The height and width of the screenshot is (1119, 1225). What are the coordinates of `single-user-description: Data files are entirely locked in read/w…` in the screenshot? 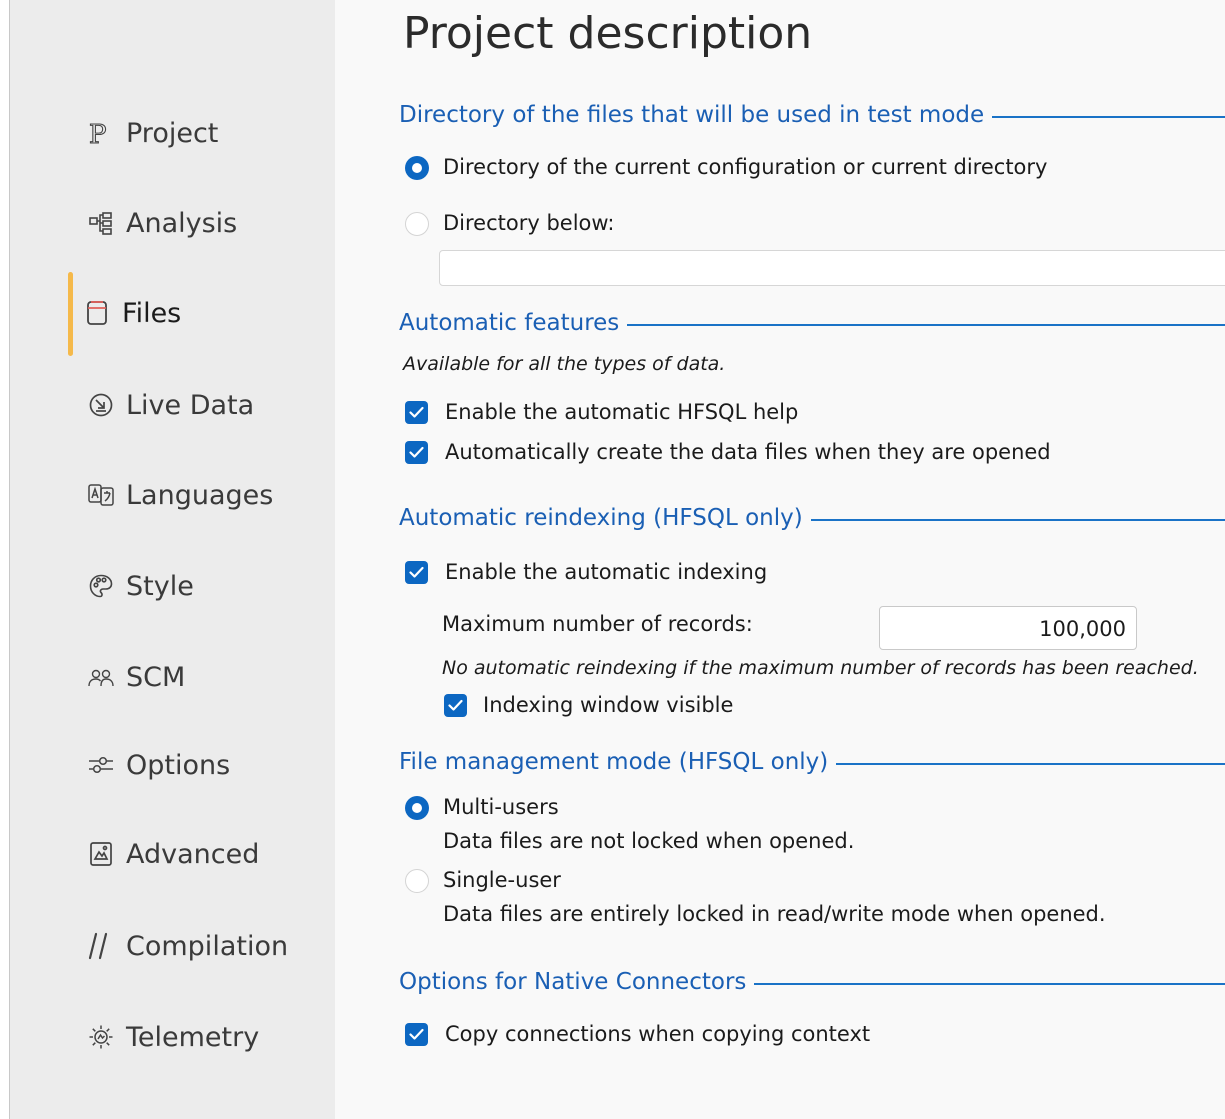 It's located at (774, 914).